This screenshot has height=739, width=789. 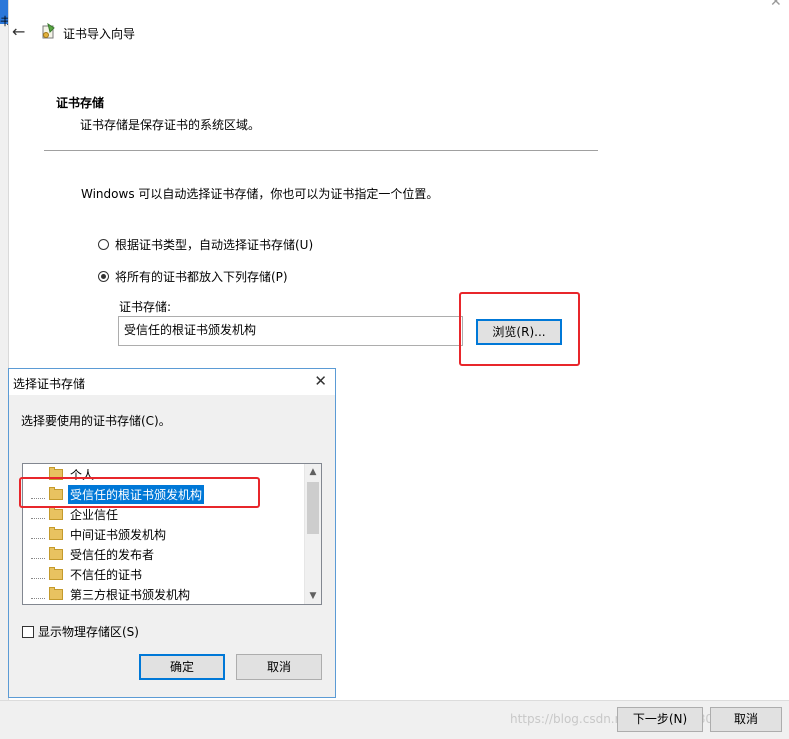 What do you see at coordinates (214, 245) in the screenshot?
I see `radio-auto-label: 根据证书类型，自动选择证书存储(U)` at bounding box center [214, 245].